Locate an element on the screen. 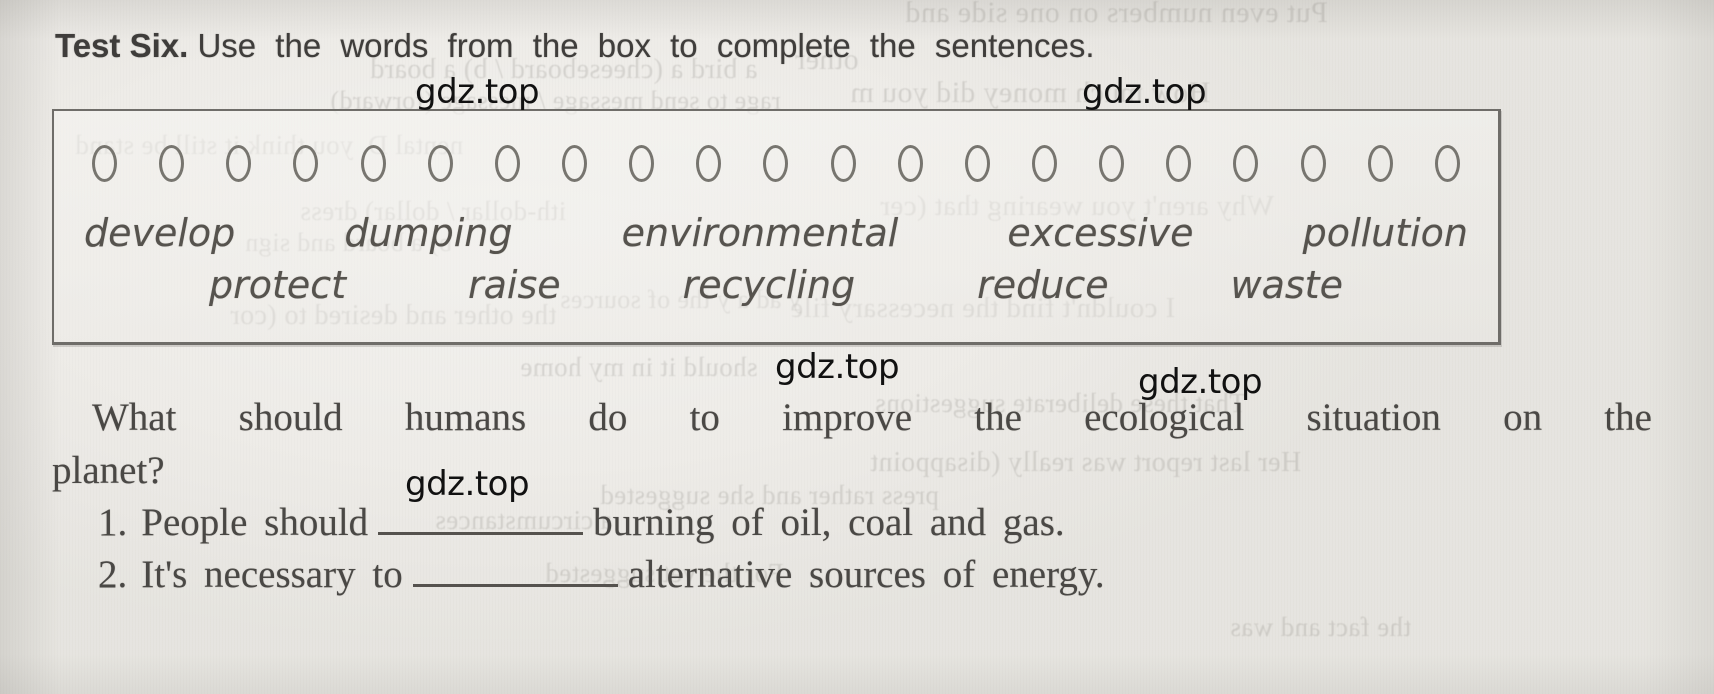 This screenshot has width=1714, height=694. word-bank-word: excessive is located at coordinates (1100, 233).